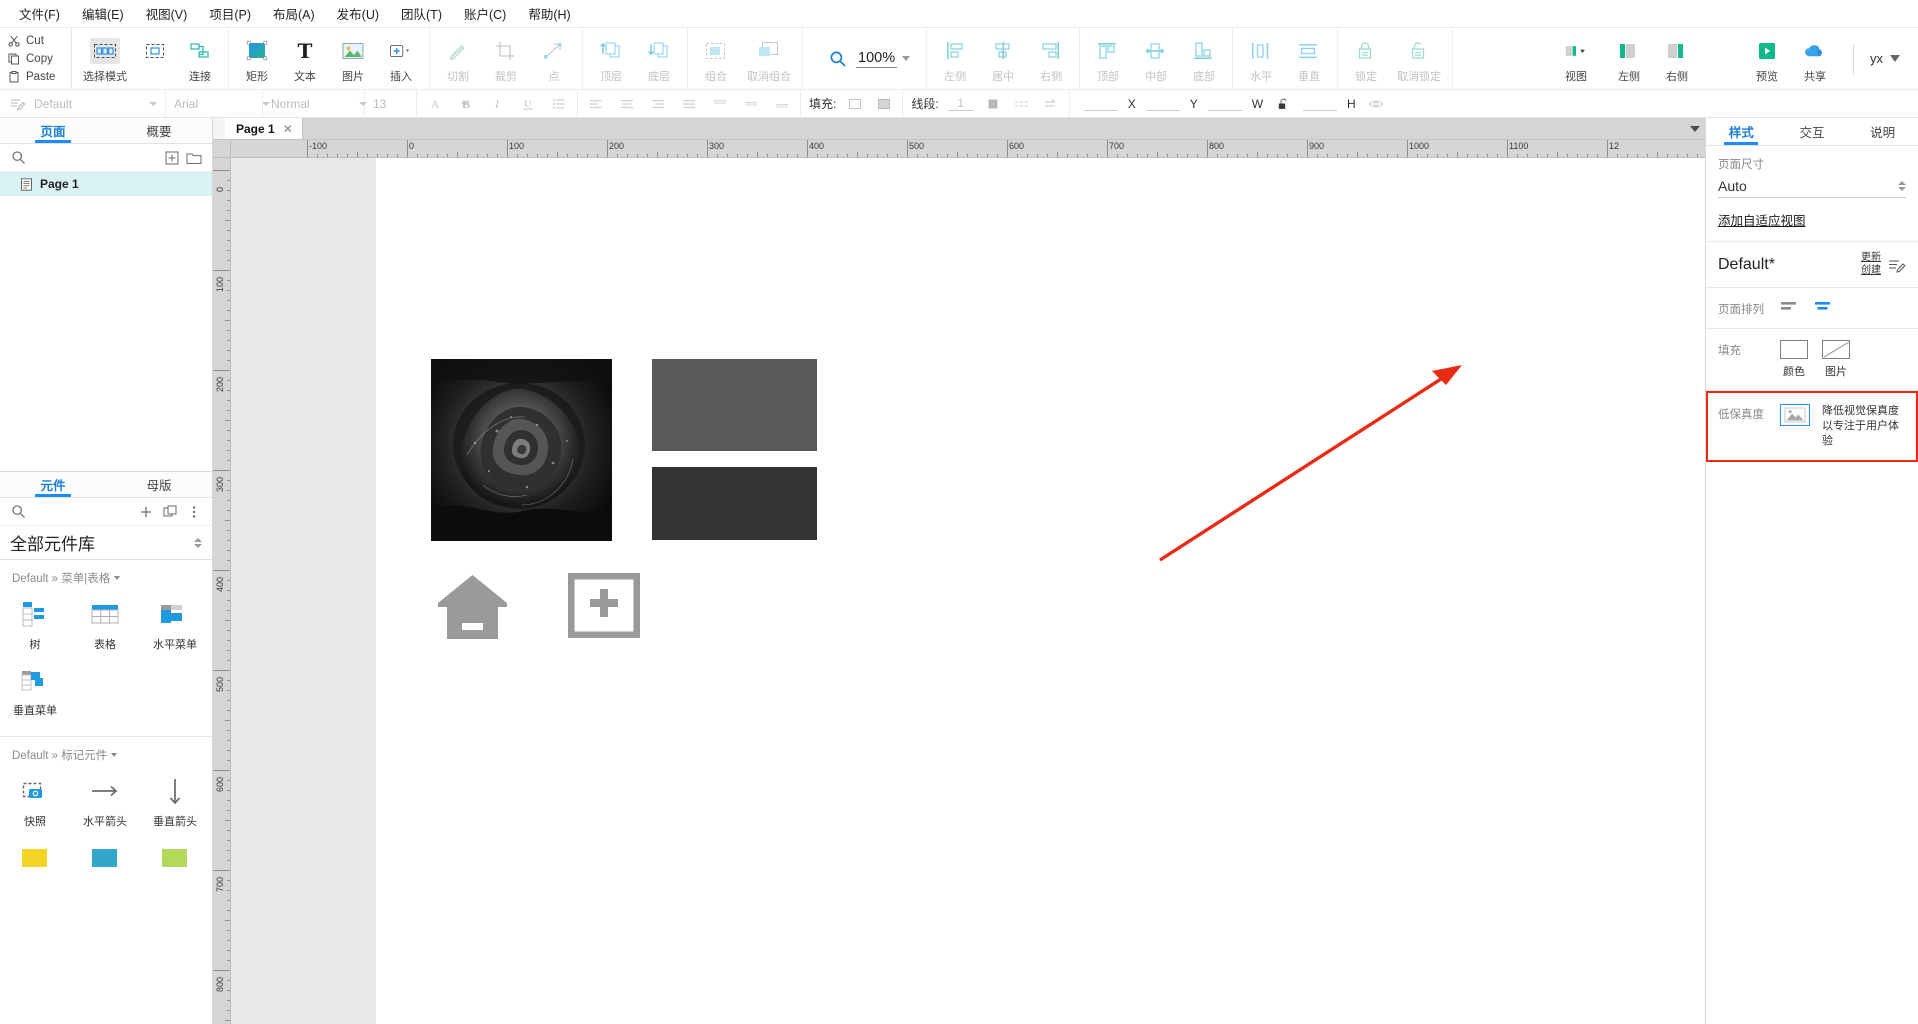  Describe the element at coordinates (39, 13) in the screenshot. I see `menu-file: 文件(F)` at that location.